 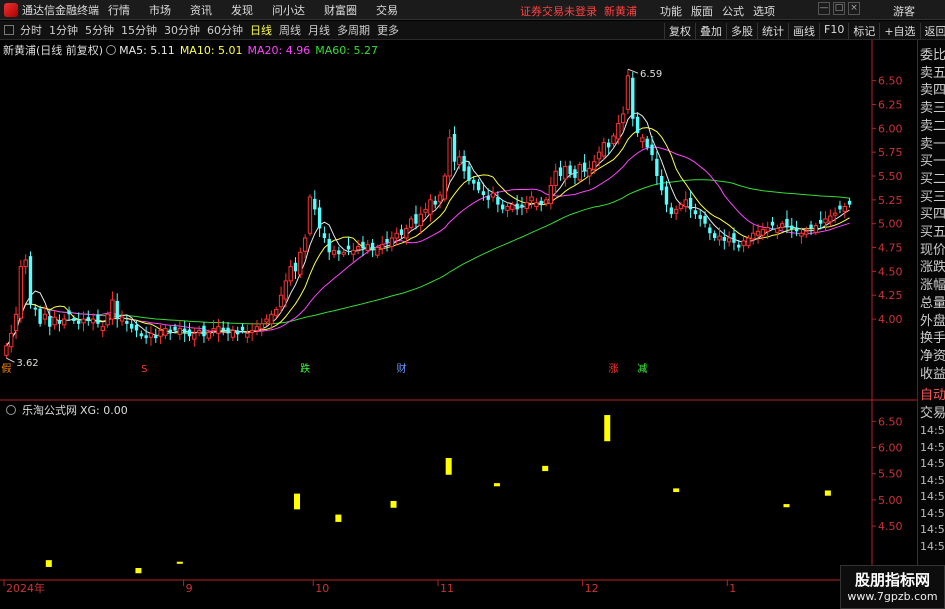 What do you see at coordinates (824, 8) in the screenshot?
I see `minimize-icon: —` at bounding box center [824, 8].